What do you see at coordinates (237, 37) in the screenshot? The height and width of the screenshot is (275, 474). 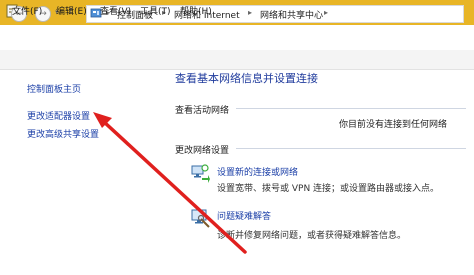 I see `address-row` at bounding box center [237, 37].